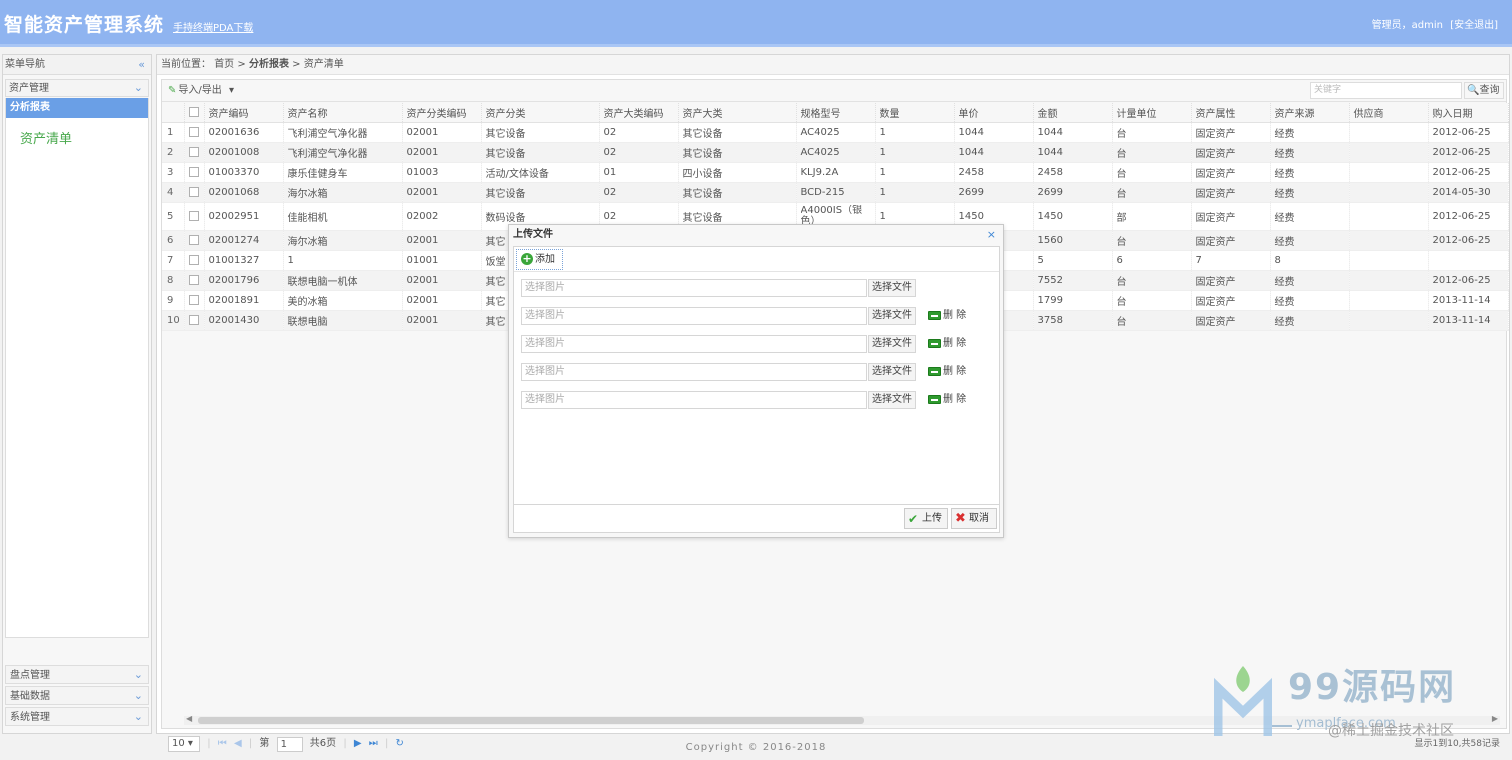 The width and height of the screenshot is (1512, 760). What do you see at coordinates (1484, 90) in the screenshot?
I see `search-button: 🔍查询` at bounding box center [1484, 90].